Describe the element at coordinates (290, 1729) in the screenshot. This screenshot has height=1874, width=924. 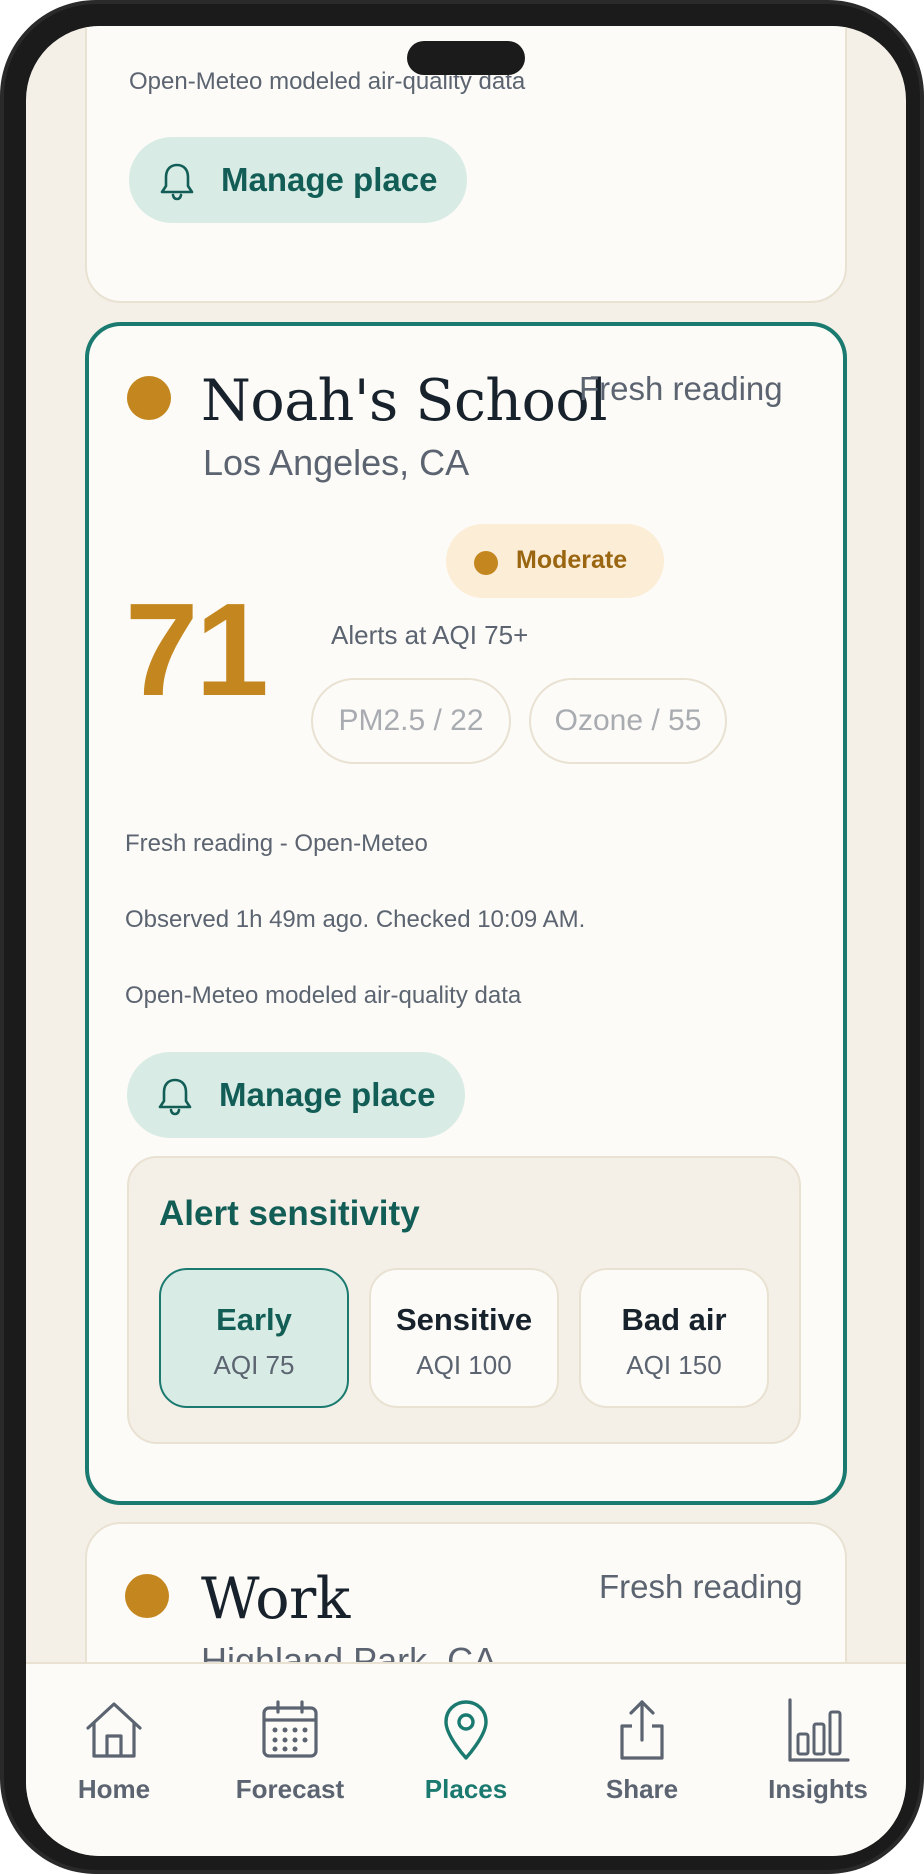
I see `calendar-icon` at that location.